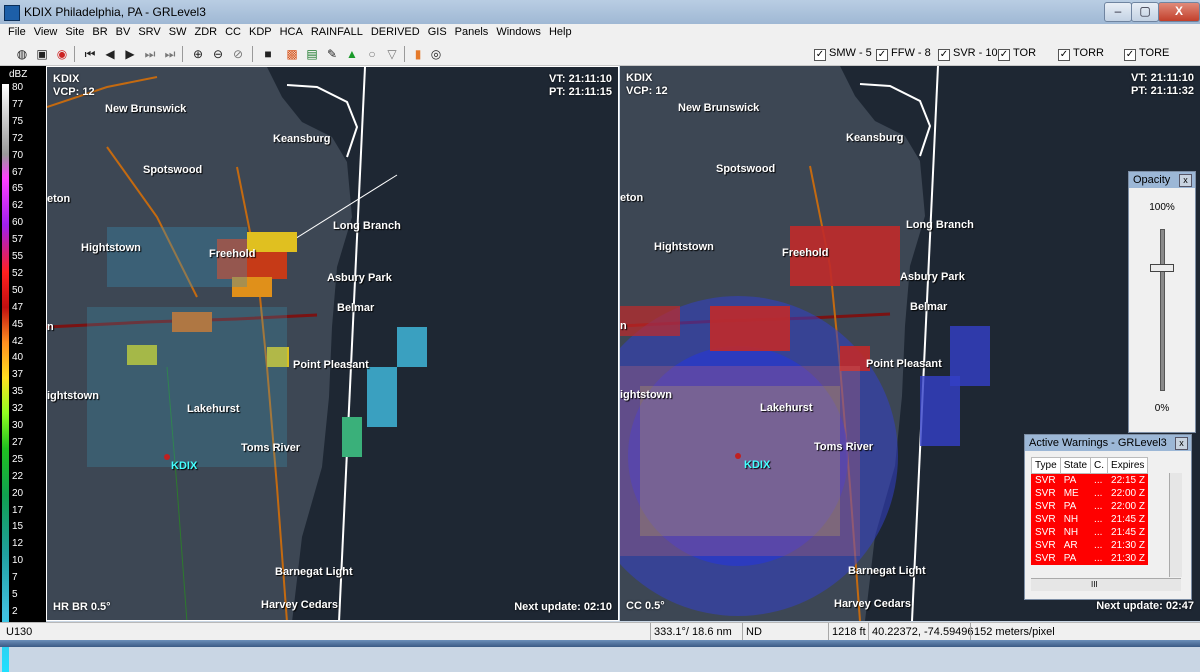 This screenshot has height=672, width=1200. I want to click on column-header-county: C., so click(1099, 465).